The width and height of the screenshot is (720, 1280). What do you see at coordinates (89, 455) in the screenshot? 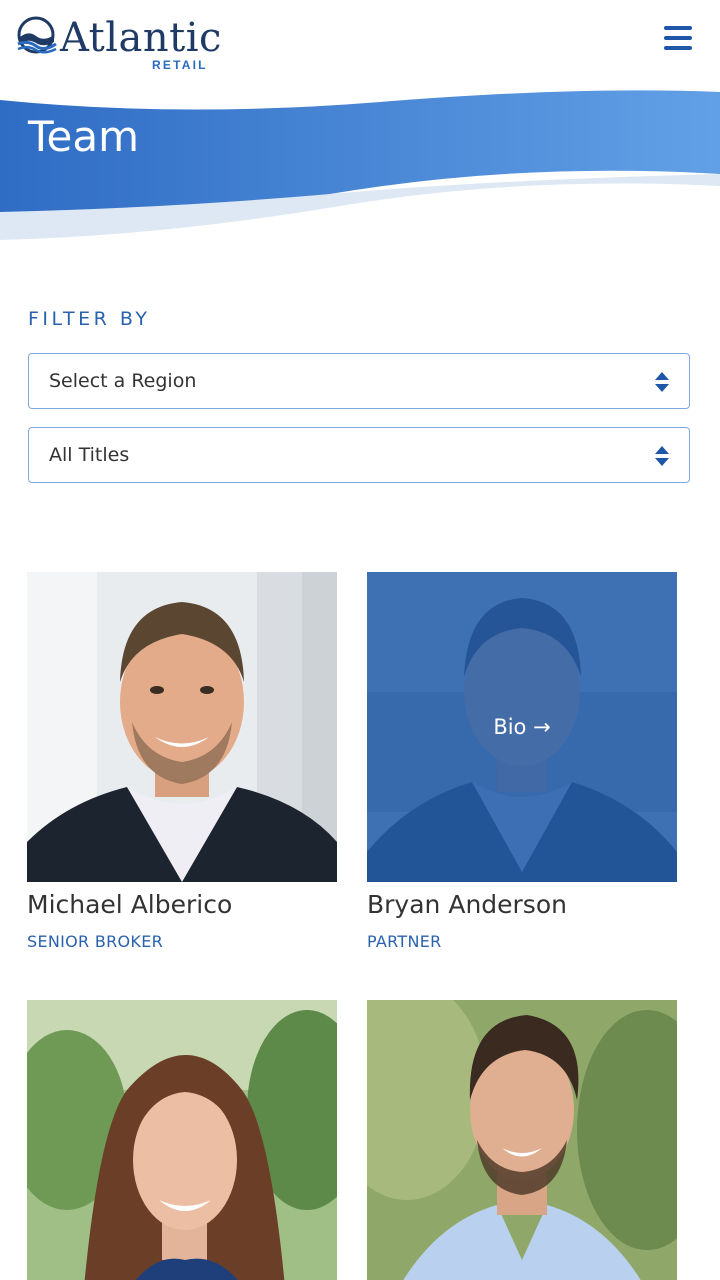
I see `title-select-value: All Titles` at bounding box center [89, 455].